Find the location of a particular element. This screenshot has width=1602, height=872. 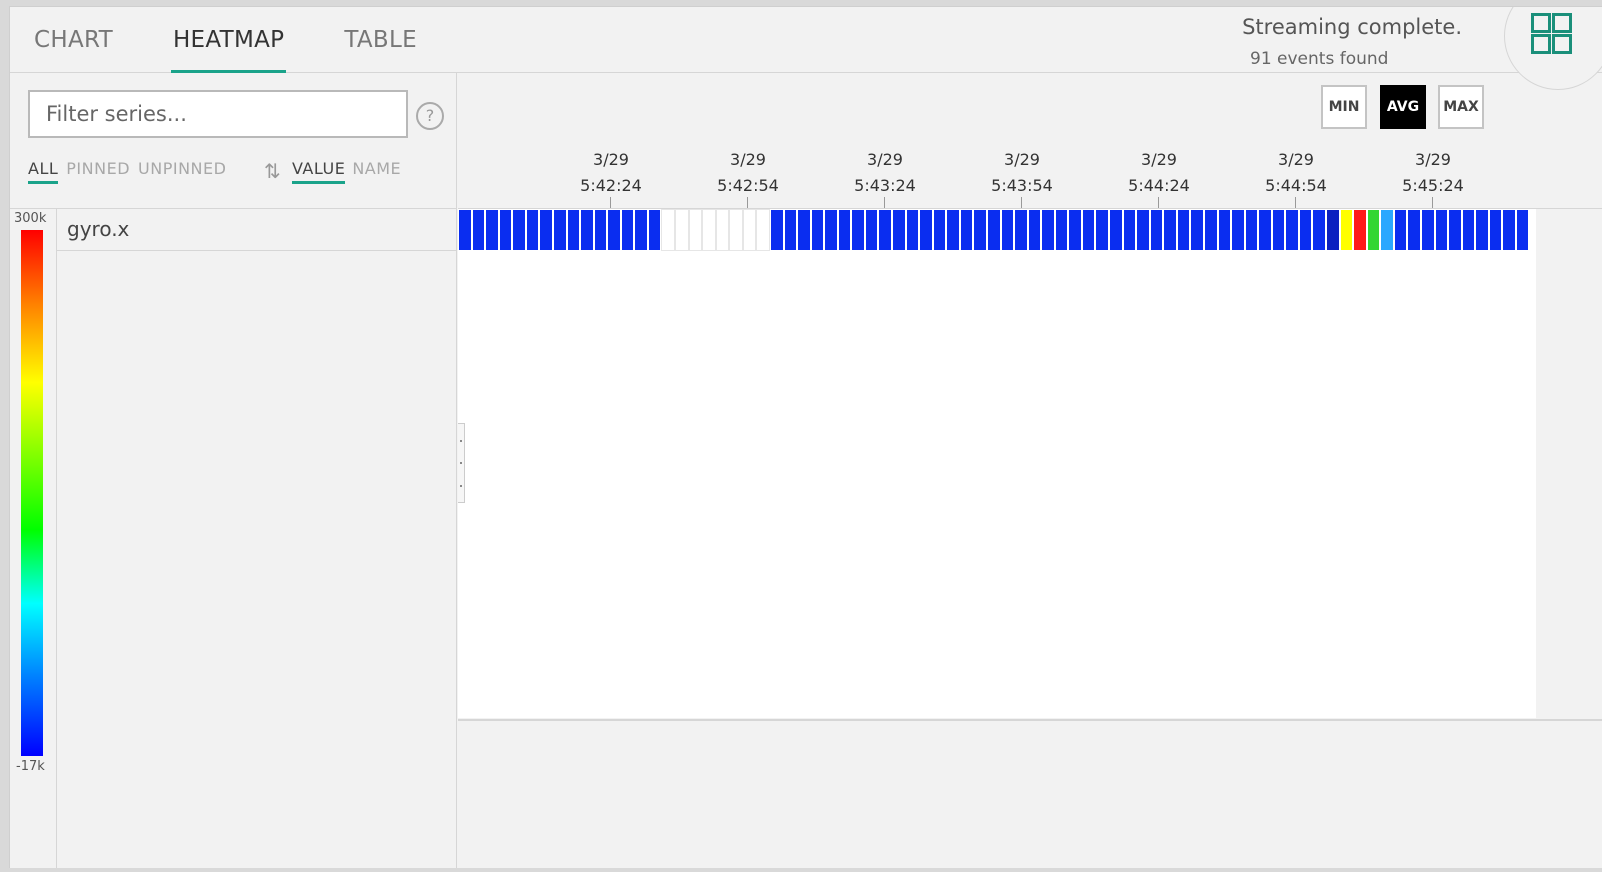

time-axis-time: 5:44:24 is located at coordinates (1159, 185).